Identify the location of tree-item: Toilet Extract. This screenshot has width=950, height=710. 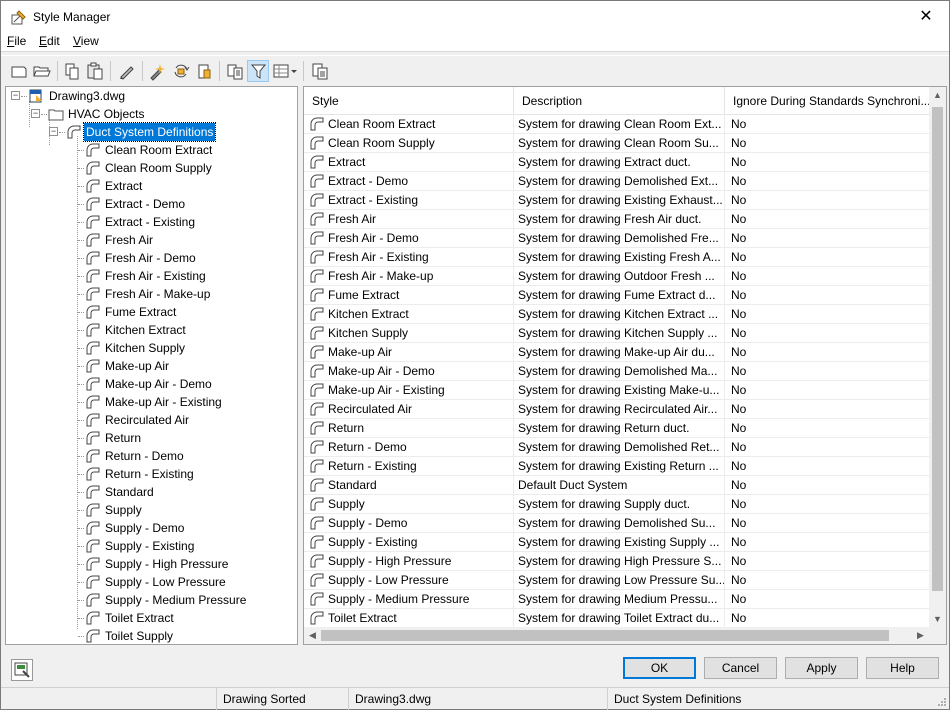
(151, 618).